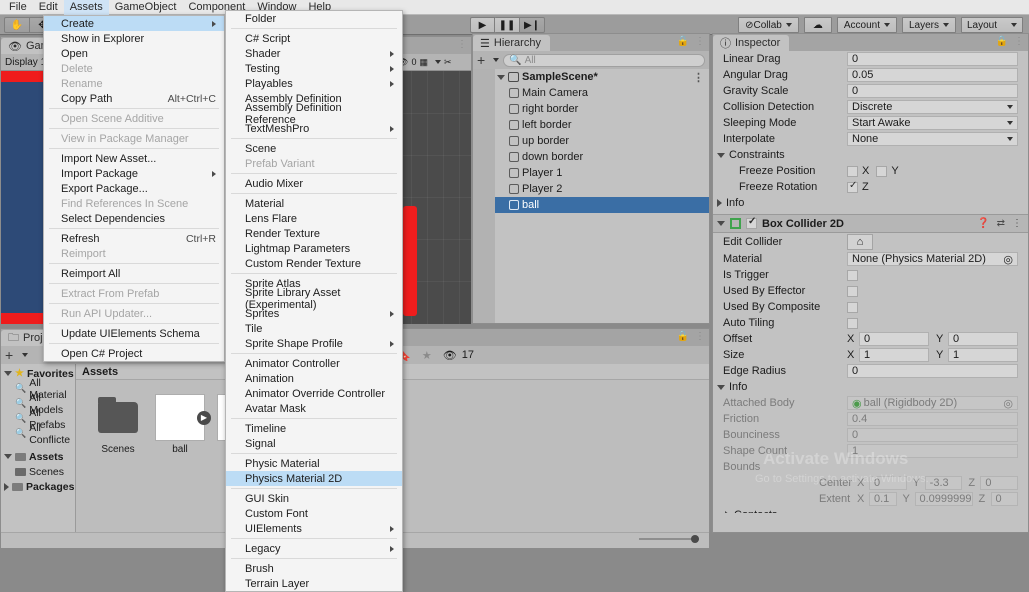  I want to click on material-object-field: None (Physics Material 2D) ◎, so click(932, 259).